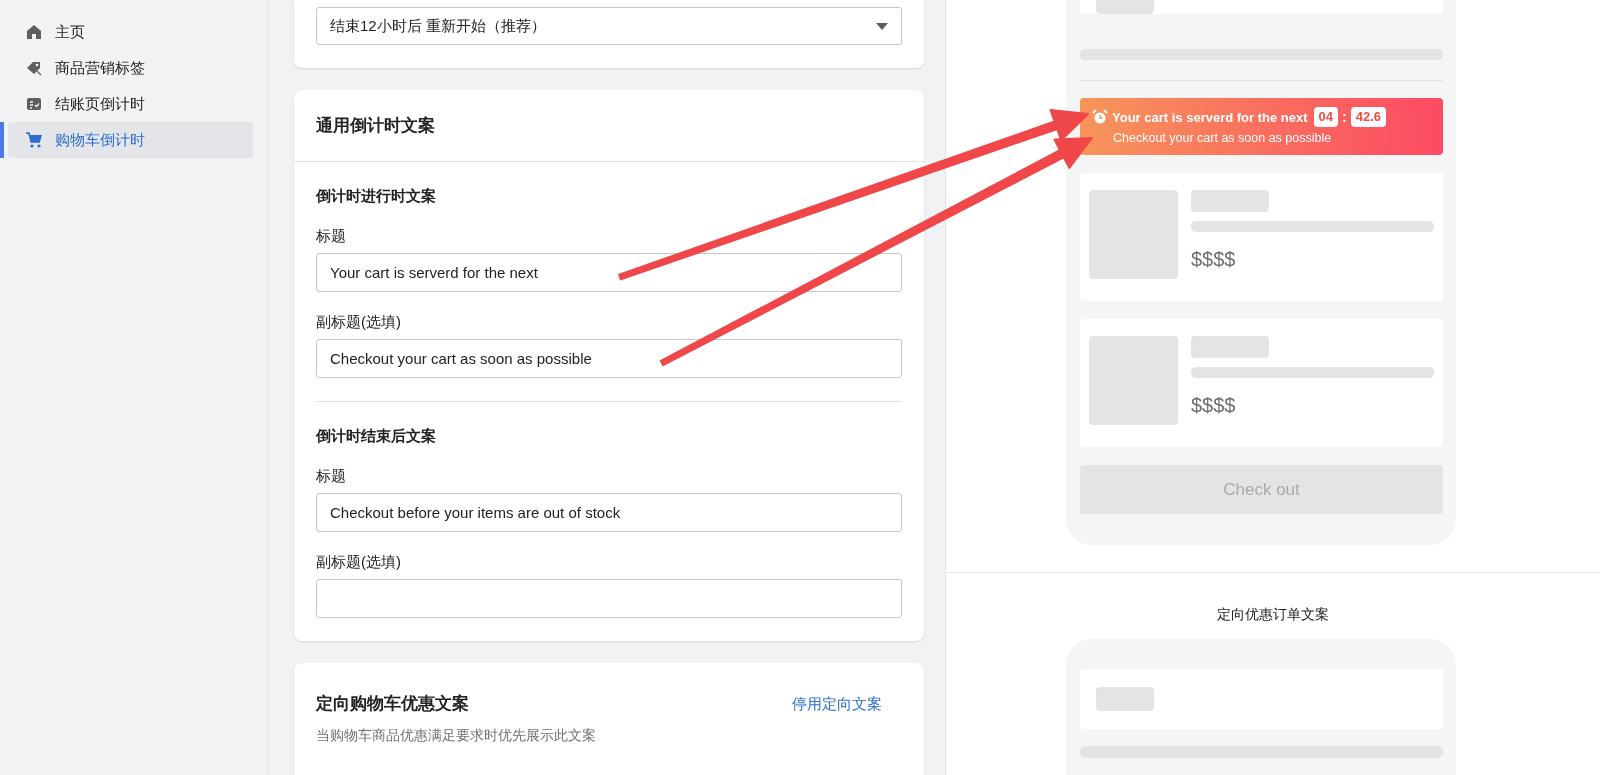  What do you see at coordinates (392, 704) in the screenshot?
I see `card-title: 定向购物车优惠文案` at bounding box center [392, 704].